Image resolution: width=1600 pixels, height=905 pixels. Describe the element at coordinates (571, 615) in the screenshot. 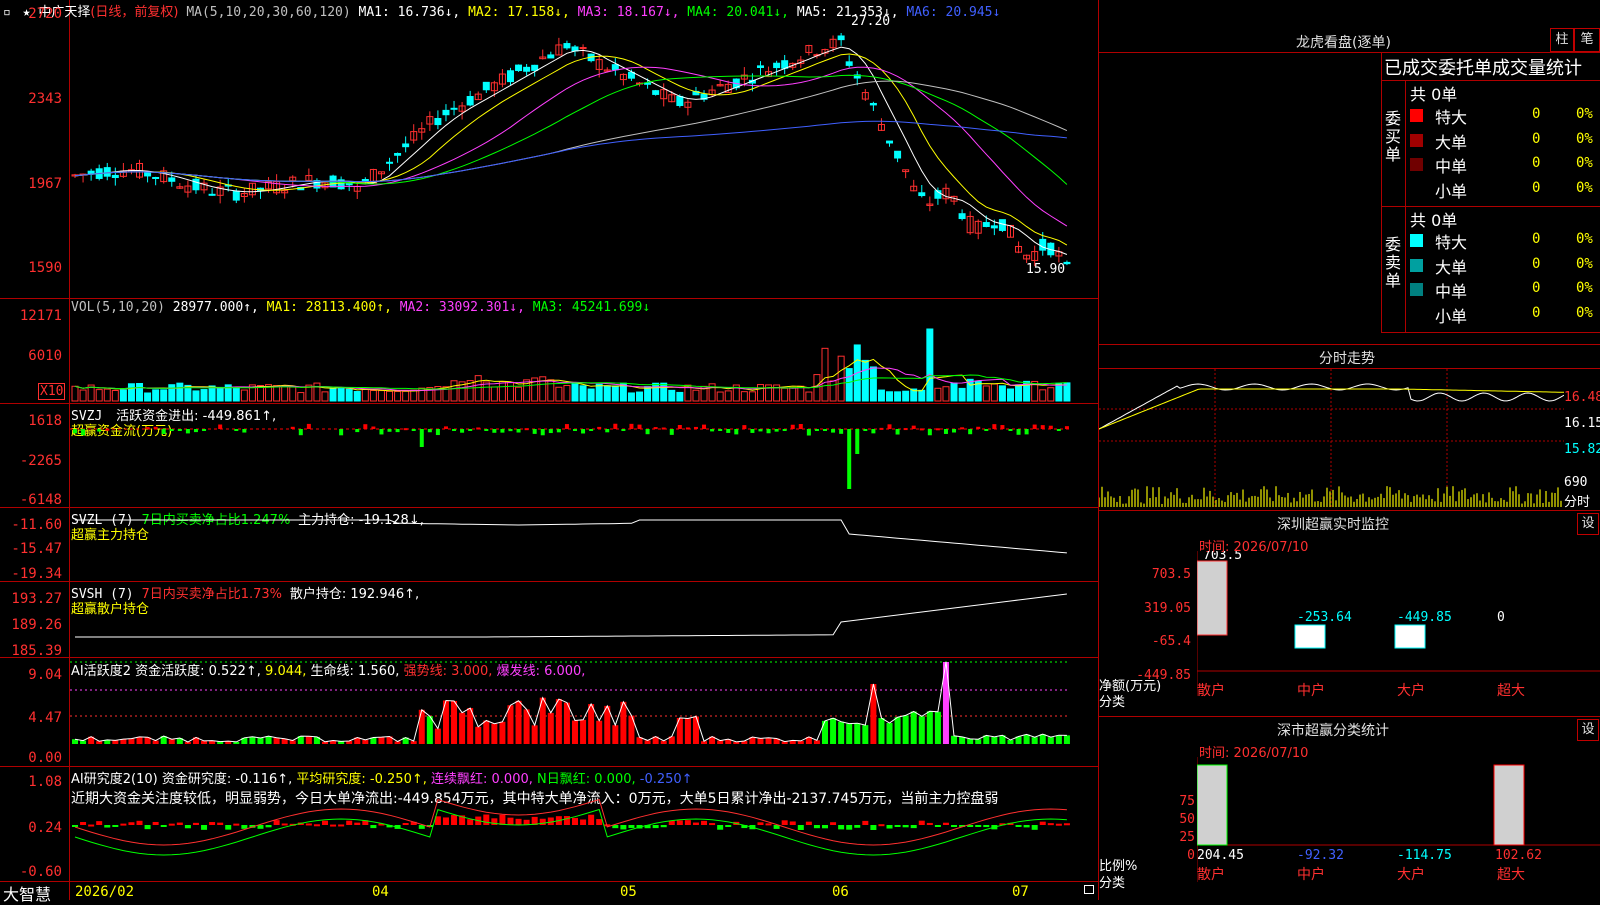

I see `retail-holding-line` at that location.